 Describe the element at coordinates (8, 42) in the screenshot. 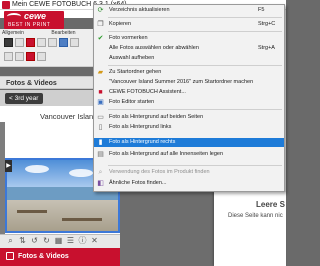

I see `new-project-icon` at that location.